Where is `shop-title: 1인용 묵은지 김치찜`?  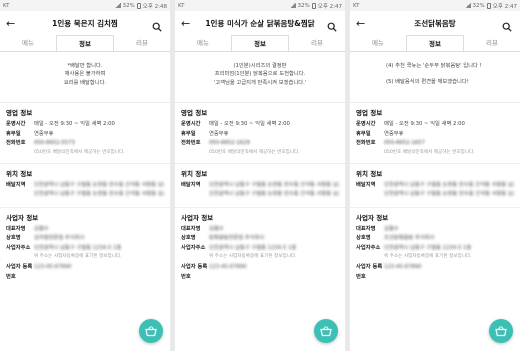 shop-title: 1인용 묵은지 김치찜 is located at coordinates (85, 23).